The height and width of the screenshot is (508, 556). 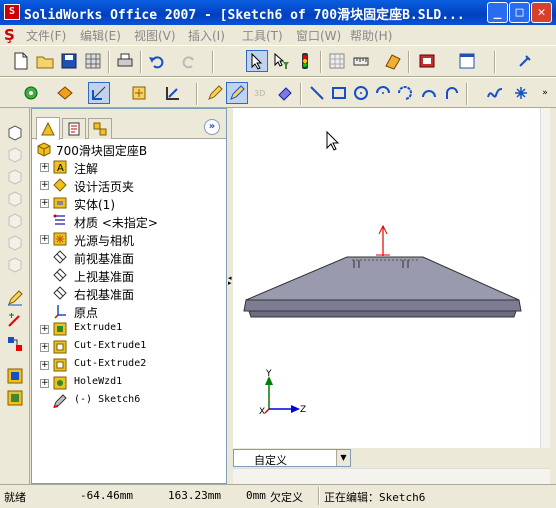 What do you see at coordinates (60, 221) in the screenshot?
I see `material-icon` at bounding box center [60, 221].